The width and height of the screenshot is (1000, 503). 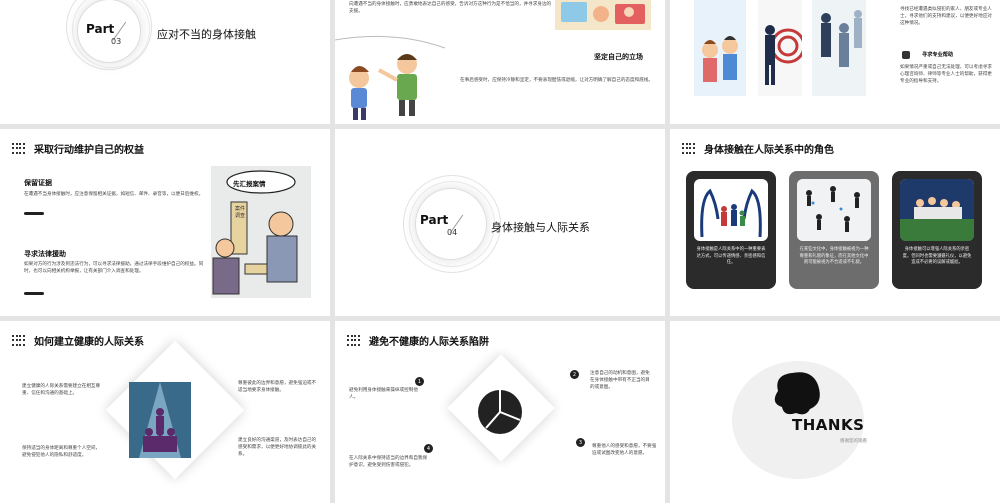 I want to click on ink-splash-icon, so click(x=797, y=393).